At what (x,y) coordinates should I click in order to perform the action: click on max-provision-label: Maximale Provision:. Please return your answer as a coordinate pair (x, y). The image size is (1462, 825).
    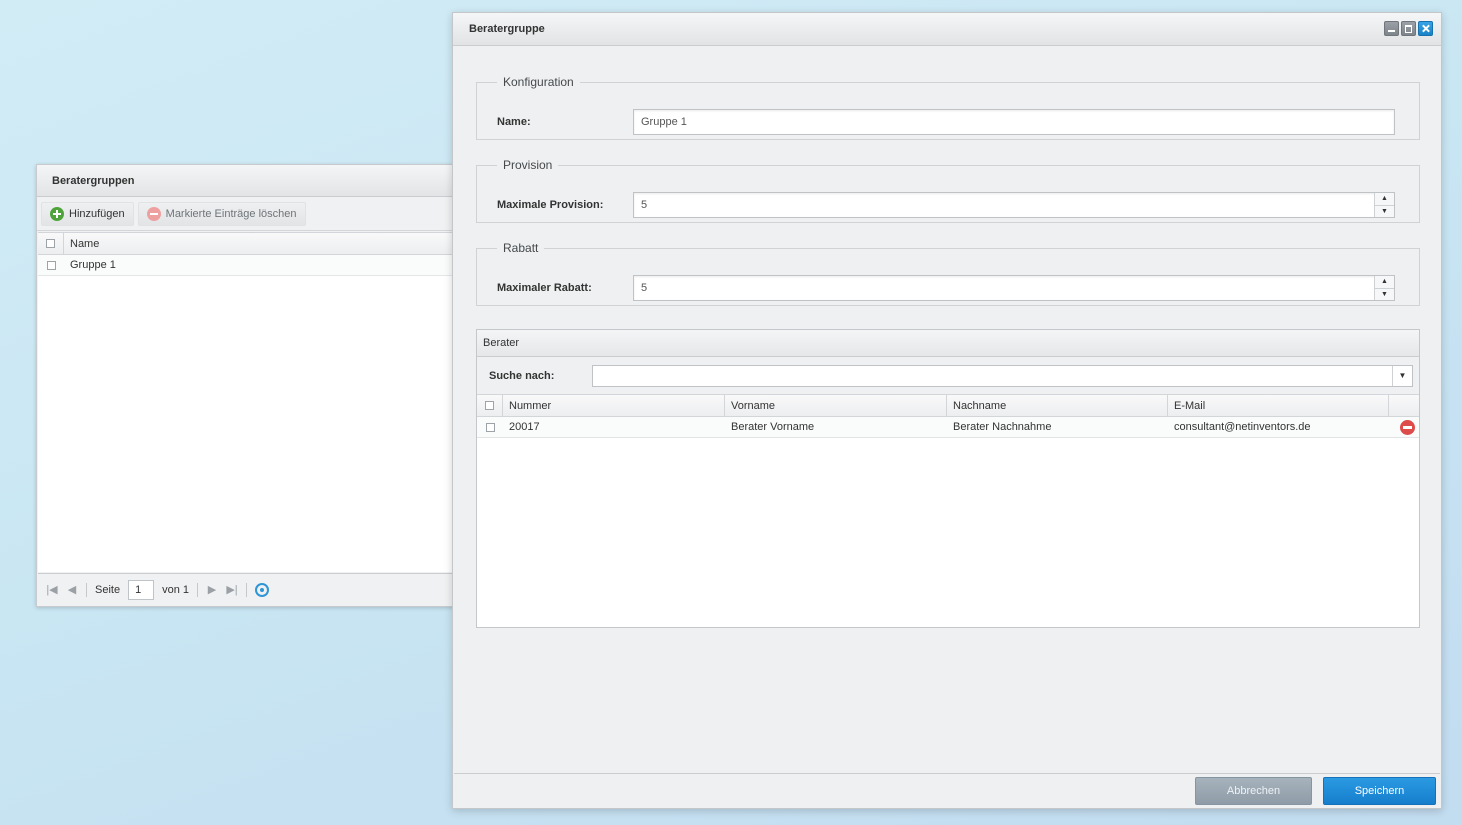
    Looking at the image, I should click on (550, 205).